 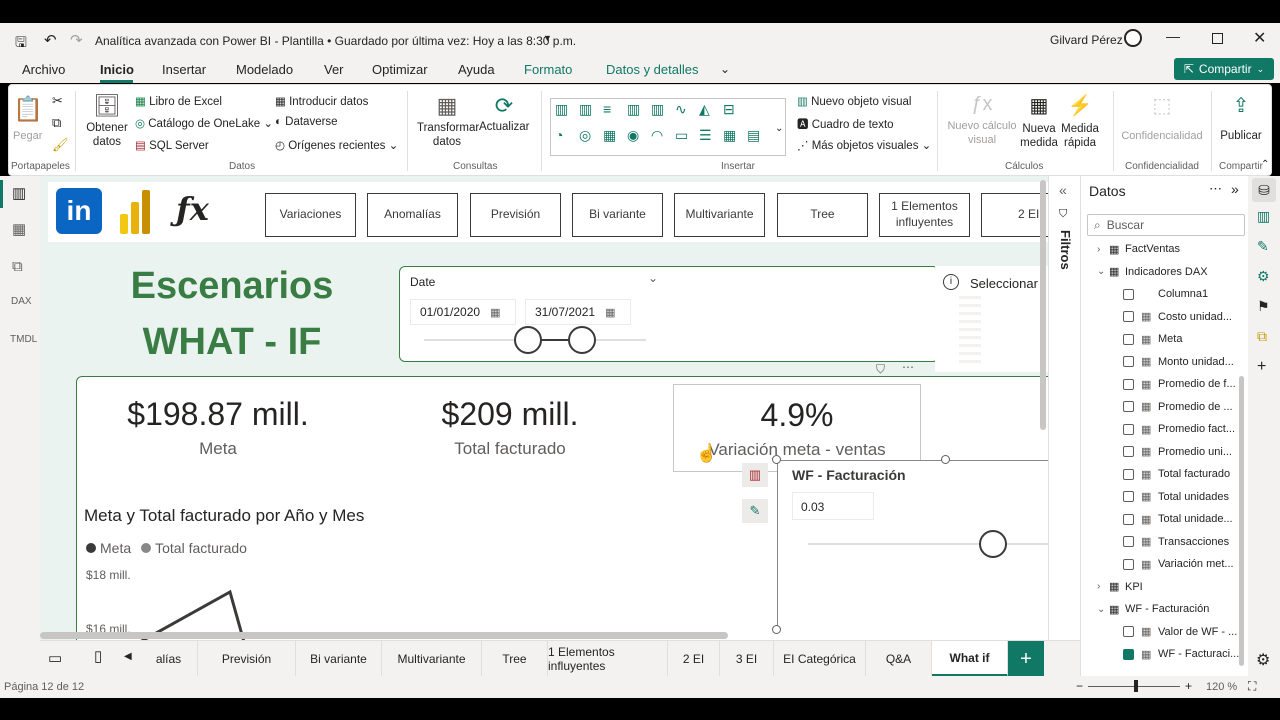 What do you see at coordinates (1165, 272) in the screenshot?
I see `field-group: ⌄ ▦ Indicadores DAX` at bounding box center [1165, 272].